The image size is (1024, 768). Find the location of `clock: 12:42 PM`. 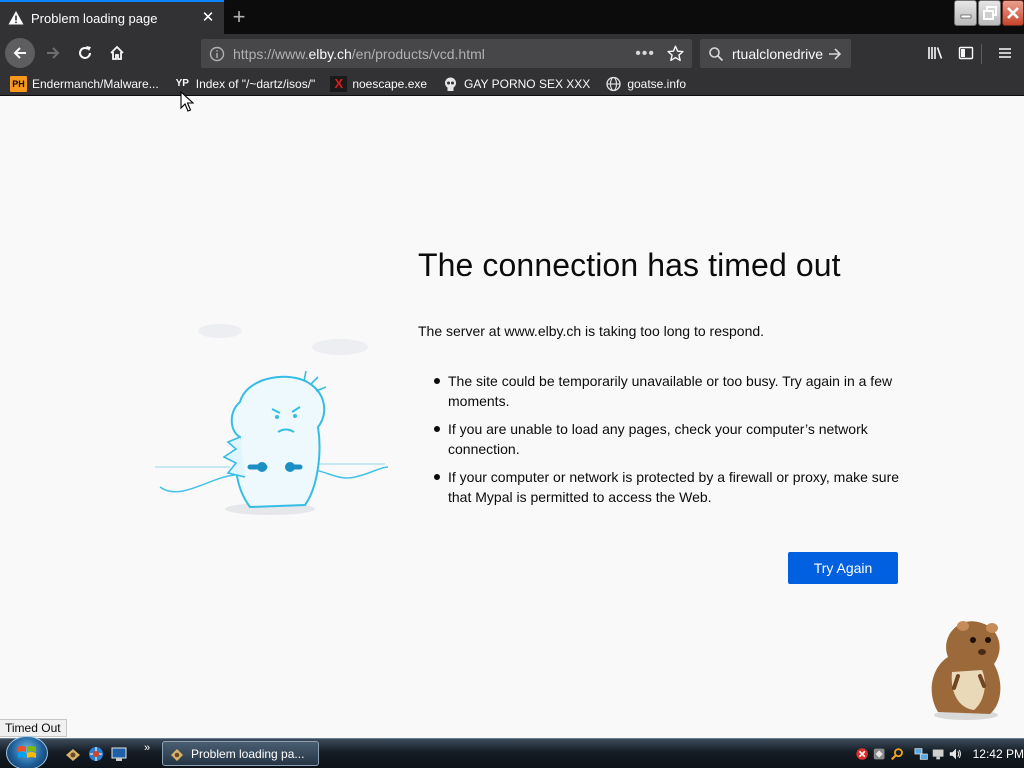

clock: 12:42 PM is located at coordinates (998, 754).